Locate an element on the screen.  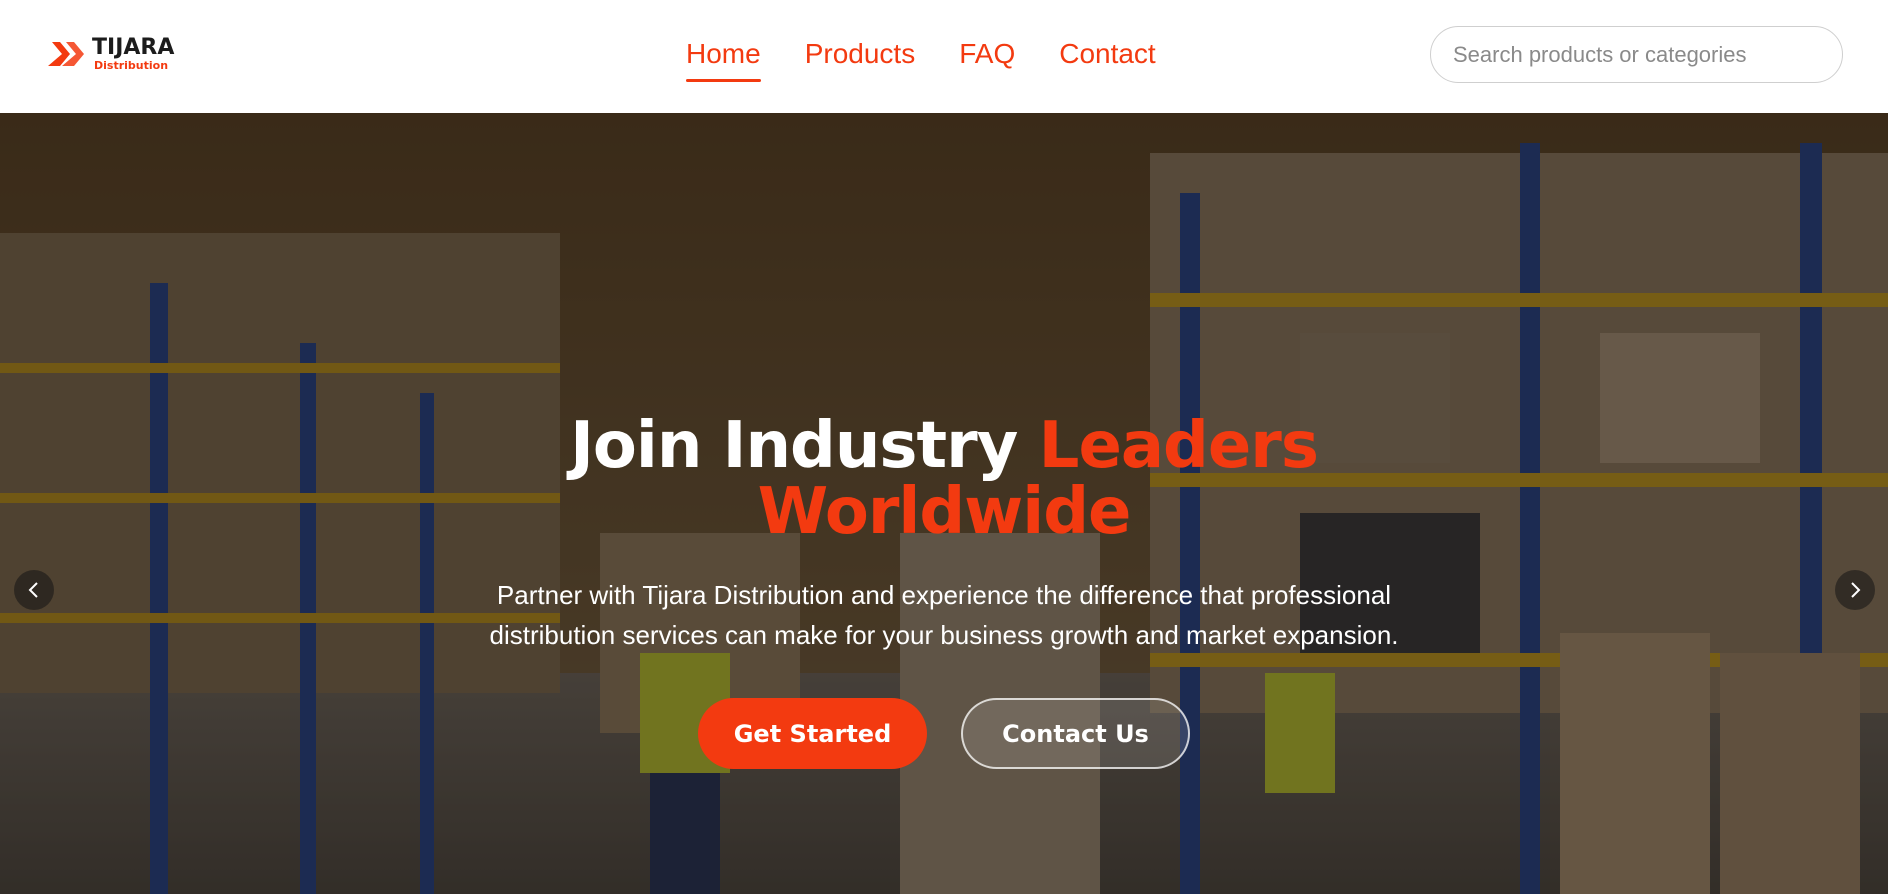
hero-title: Join Industry Leaders Worldwide is located at coordinates (944, 479).